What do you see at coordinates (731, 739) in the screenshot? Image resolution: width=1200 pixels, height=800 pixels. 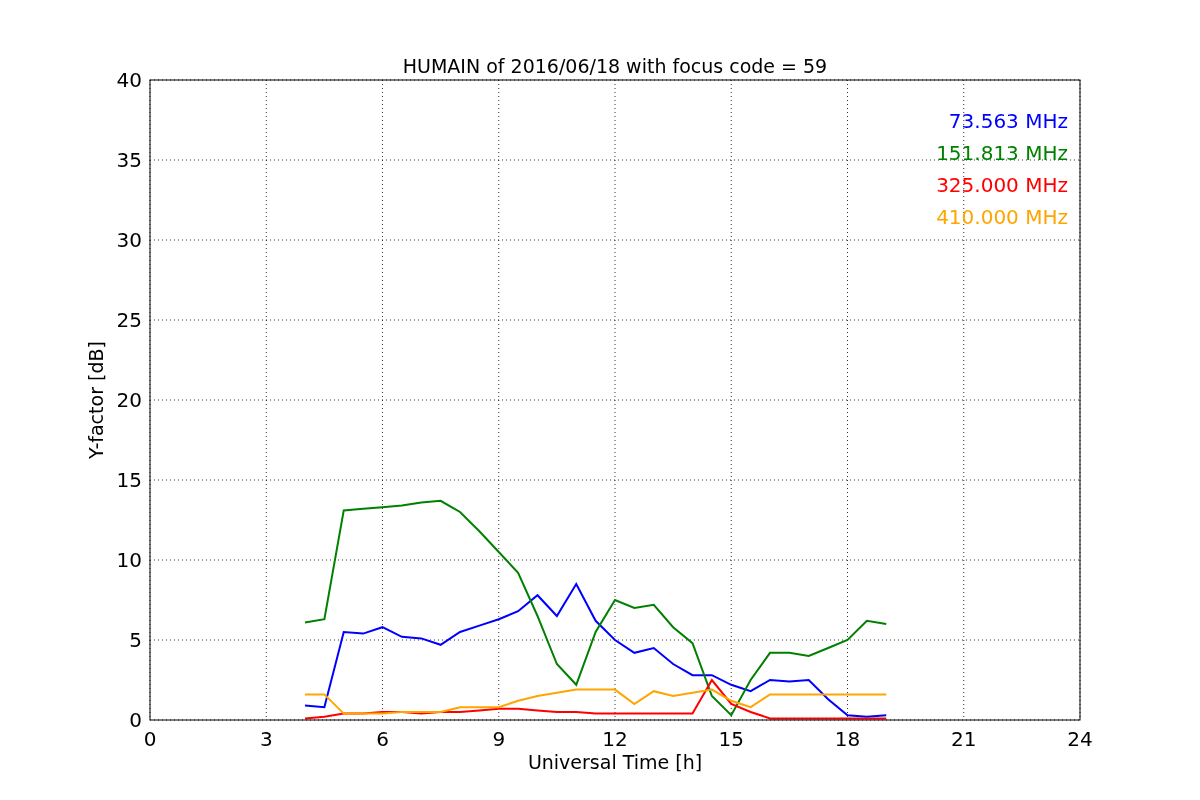 I see `x-tick-label: 15` at bounding box center [731, 739].